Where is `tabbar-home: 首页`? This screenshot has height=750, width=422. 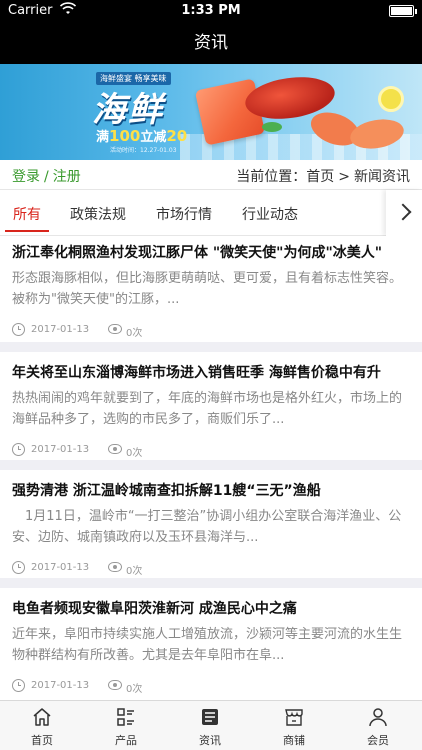
tabbar-home: 首页 is located at coordinates (42, 725).